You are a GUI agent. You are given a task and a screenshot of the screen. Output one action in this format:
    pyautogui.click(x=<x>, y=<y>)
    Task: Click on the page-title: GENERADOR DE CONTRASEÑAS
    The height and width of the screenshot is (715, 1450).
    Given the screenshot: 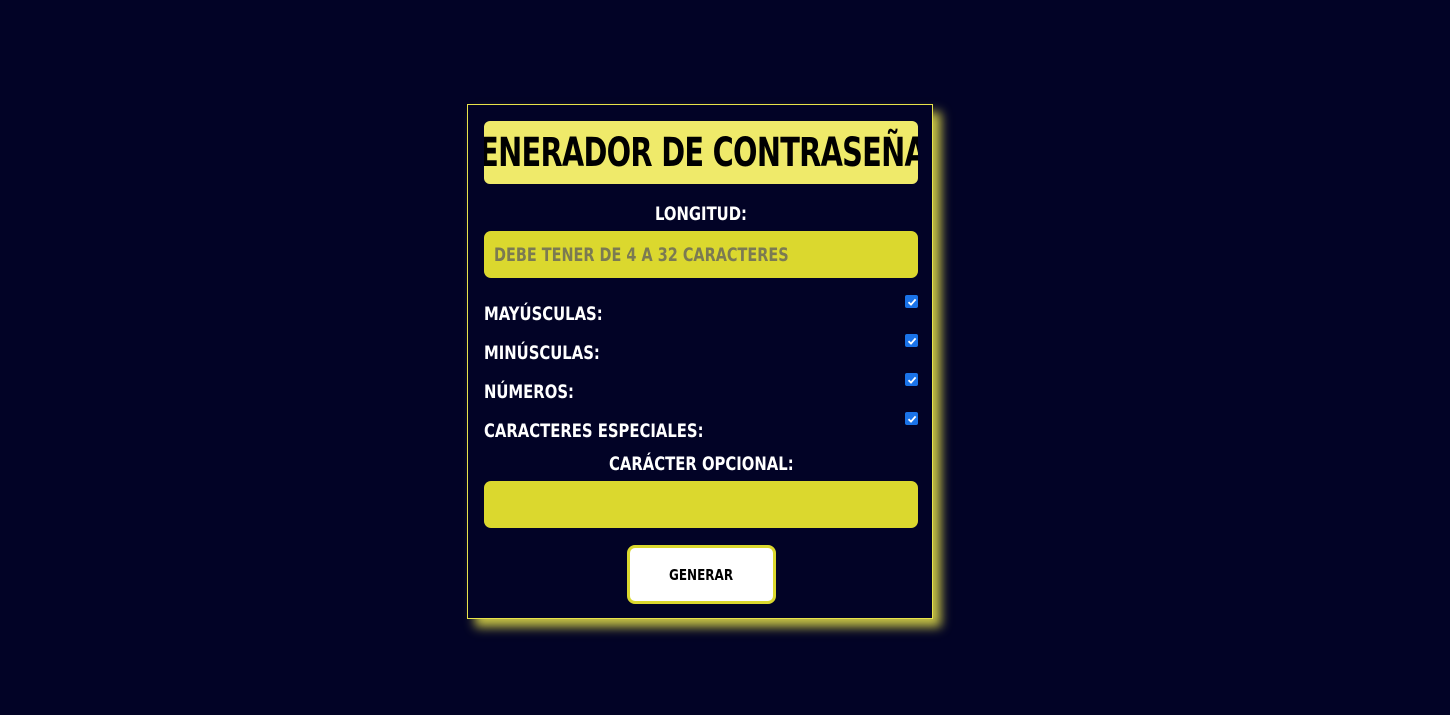 What is the action you would take?
    pyautogui.click(x=701, y=152)
    